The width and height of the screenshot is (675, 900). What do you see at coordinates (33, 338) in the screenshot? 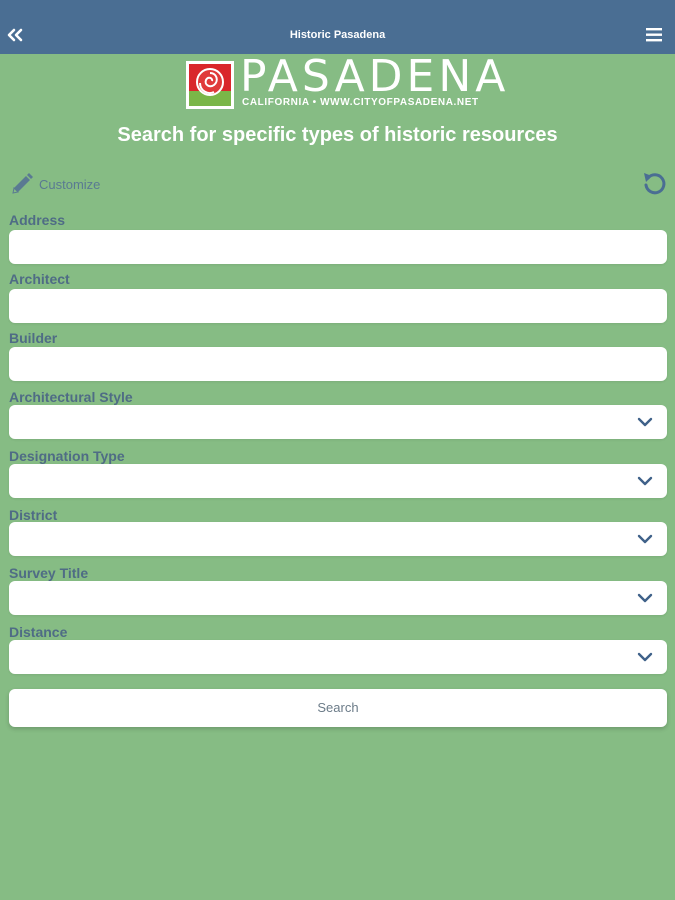
I see `builder-label: Builder` at bounding box center [33, 338].